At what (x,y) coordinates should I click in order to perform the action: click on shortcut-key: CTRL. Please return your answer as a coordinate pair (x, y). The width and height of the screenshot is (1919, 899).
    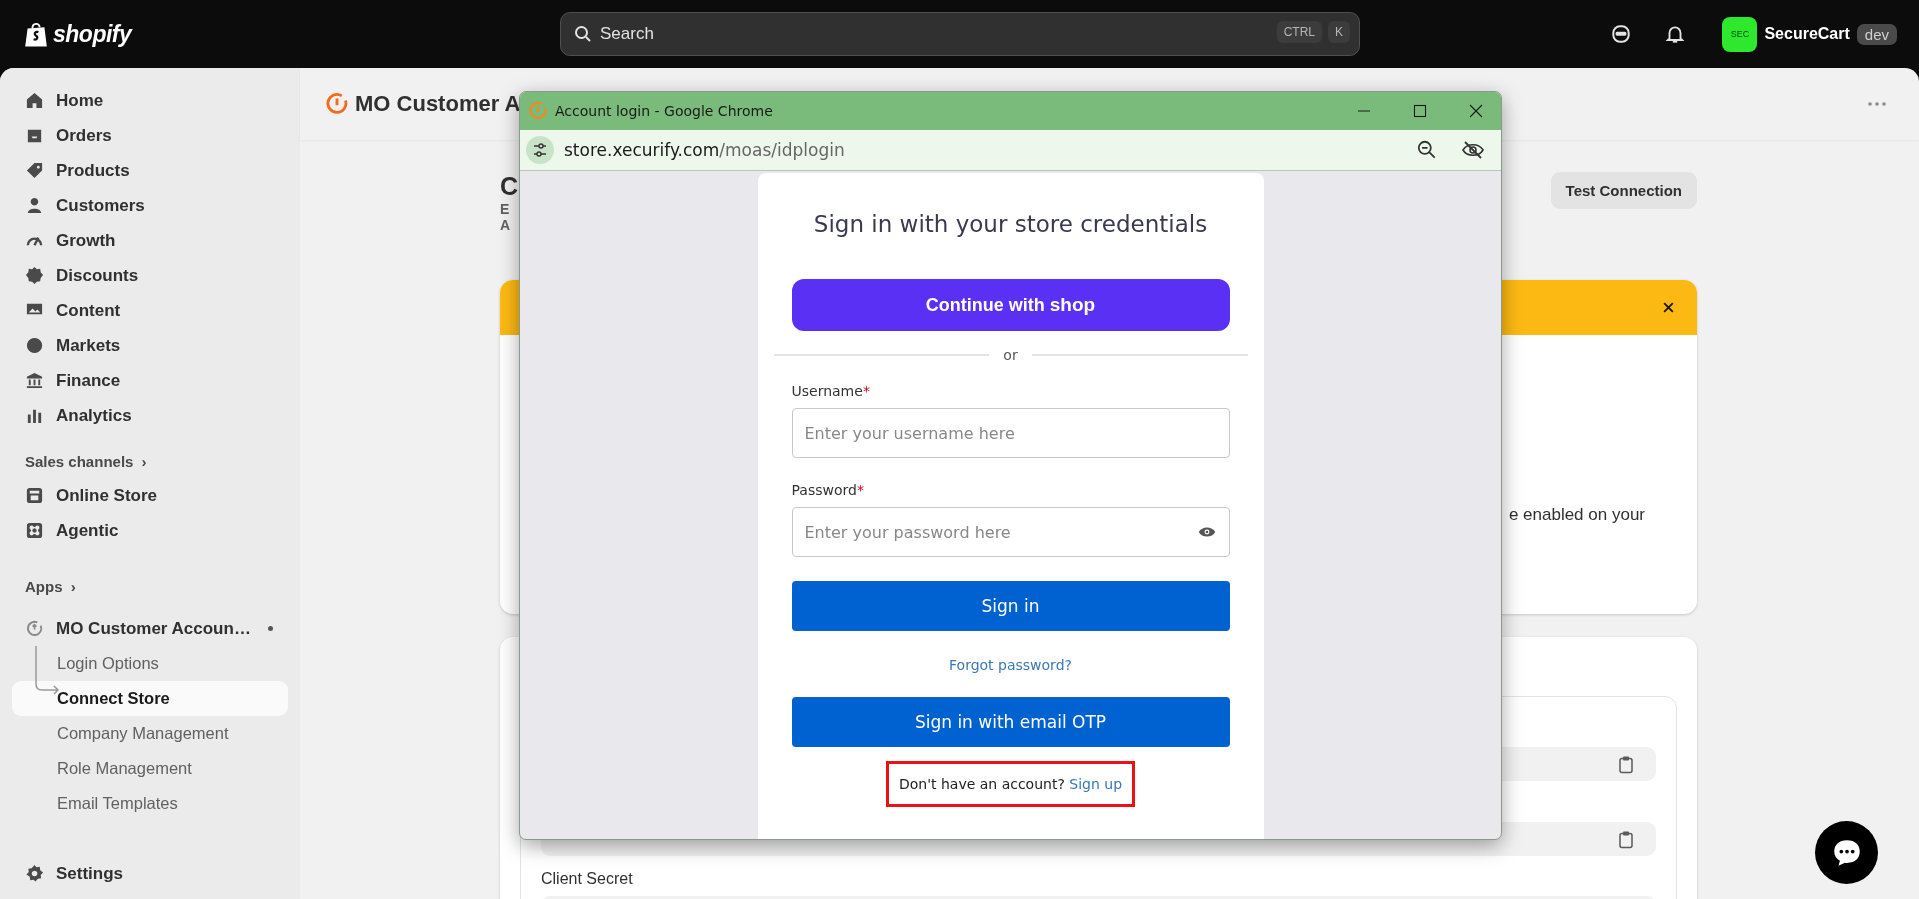
    Looking at the image, I should click on (1299, 32).